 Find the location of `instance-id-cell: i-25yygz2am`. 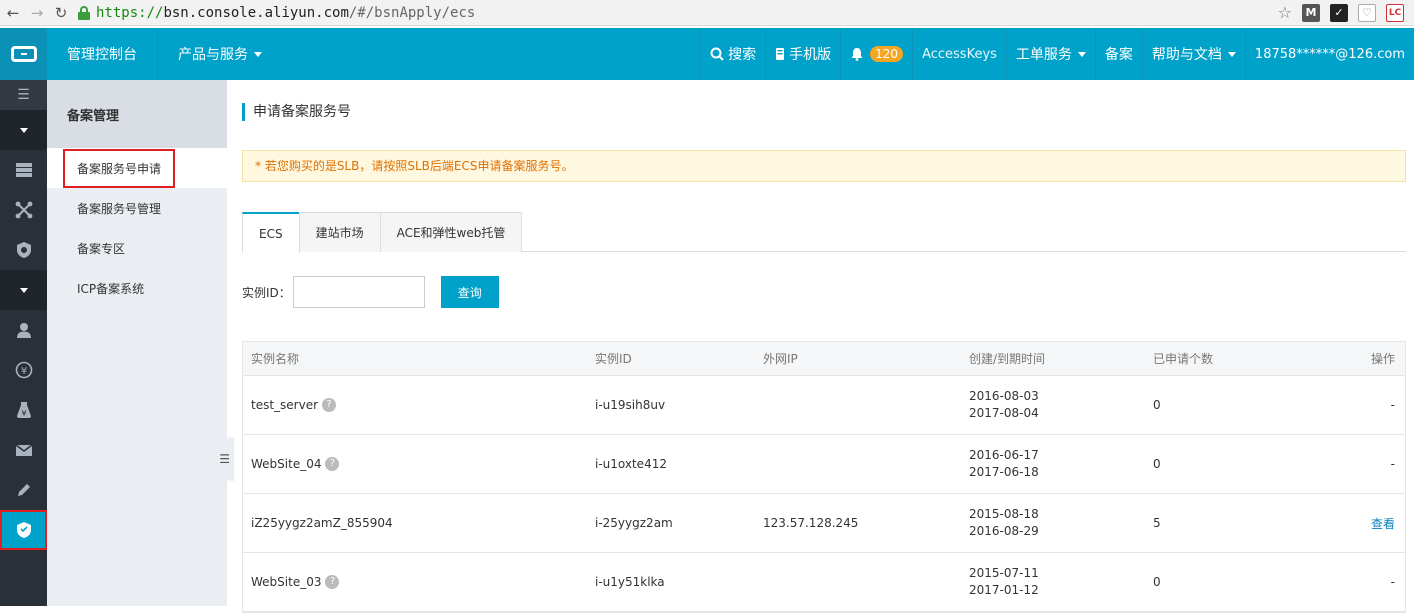

instance-id-cell: i-25yygz2am is located at coordinates (634, 523).